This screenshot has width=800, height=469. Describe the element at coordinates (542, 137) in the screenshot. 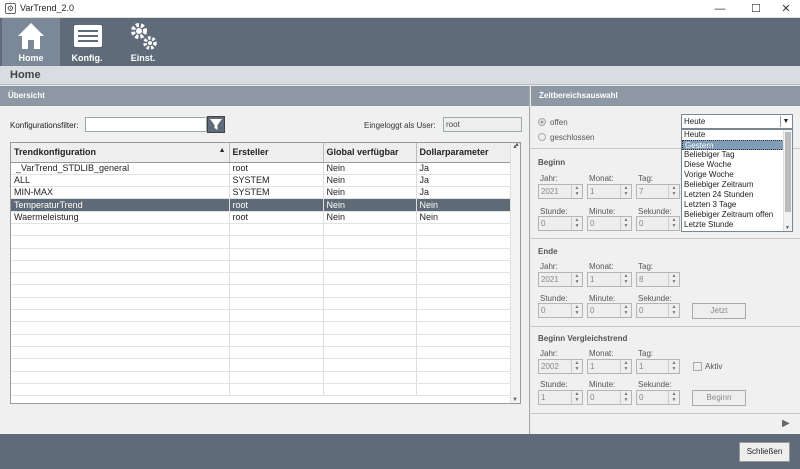

I see `radio-closed` at that location.